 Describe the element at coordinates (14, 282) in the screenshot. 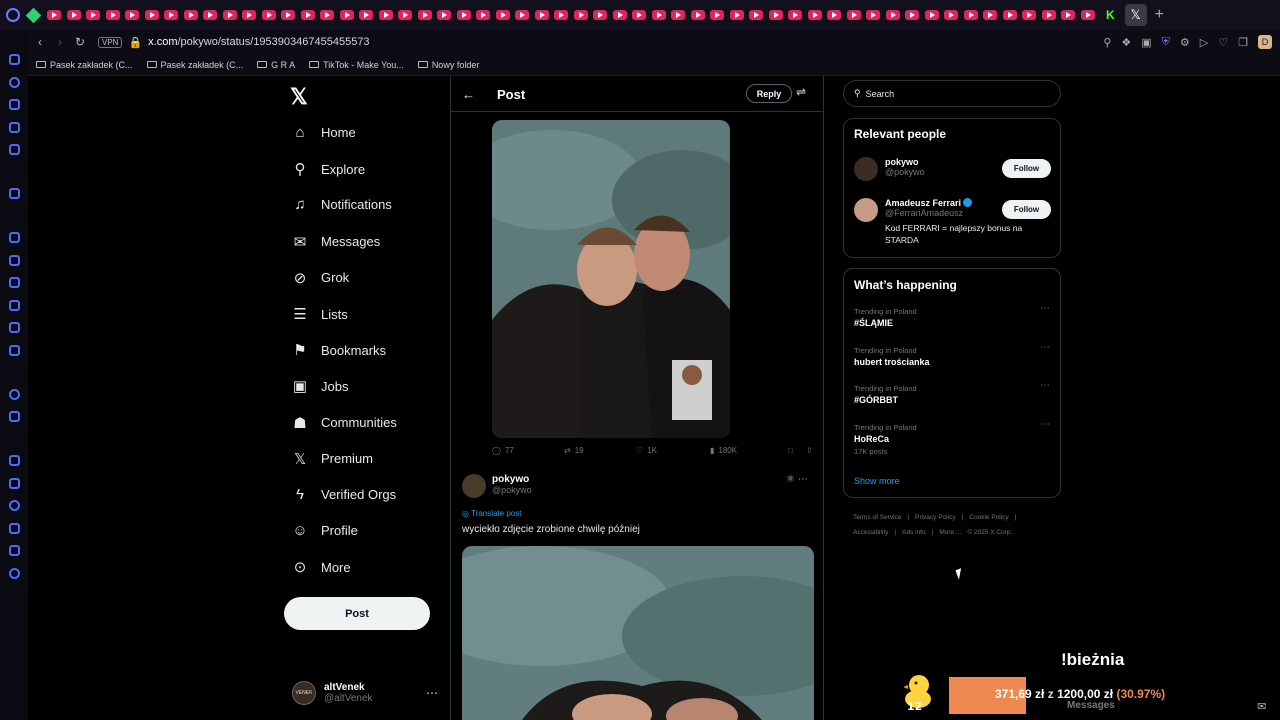

I see `telegram-icon` at that location.